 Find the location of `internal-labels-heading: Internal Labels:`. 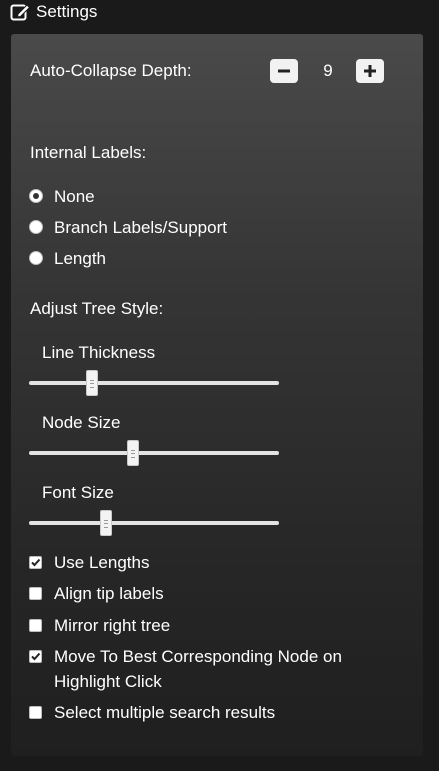

internal-labels-heading: Internal Labels: is located at coordinates (88, 152).